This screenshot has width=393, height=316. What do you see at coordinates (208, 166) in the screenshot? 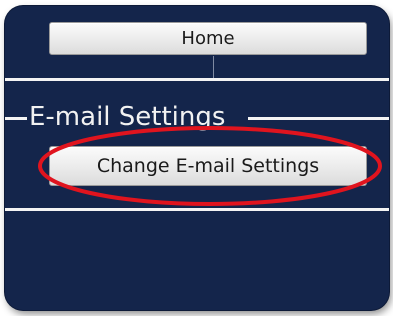
I see `change-email-settings-button: Change E-mail Settings` at bounding box center [208, 166].